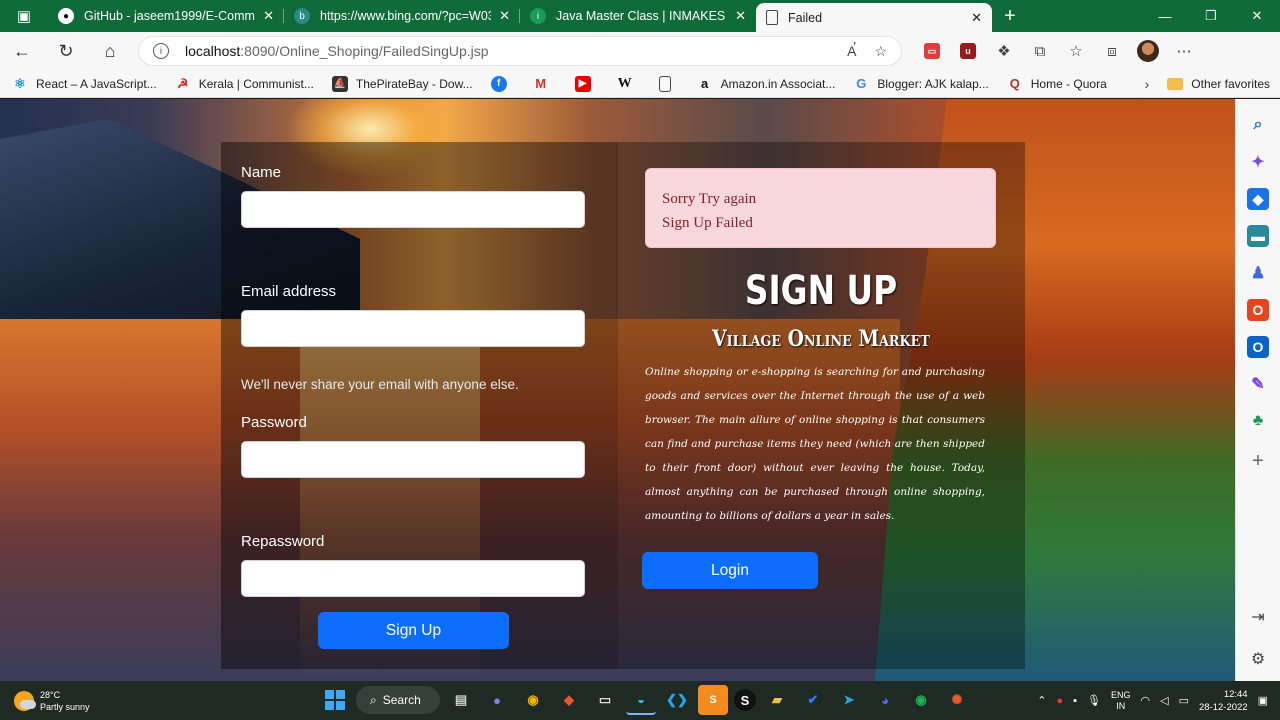  Describe the element at coordinates (1258, 421) in the screenshot. I see `tree-icon: ♣` at that location.